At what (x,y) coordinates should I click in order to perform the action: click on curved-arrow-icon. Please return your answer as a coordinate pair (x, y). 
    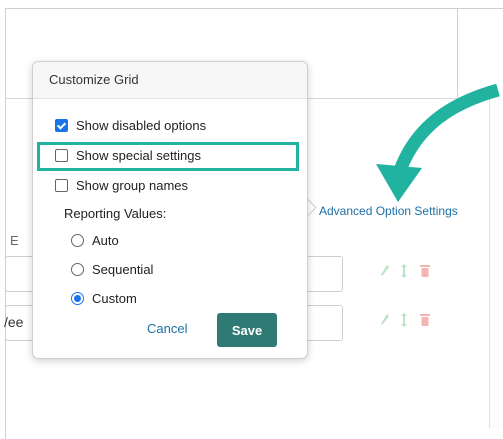
    Looking at the image, I should click on (438, 143).